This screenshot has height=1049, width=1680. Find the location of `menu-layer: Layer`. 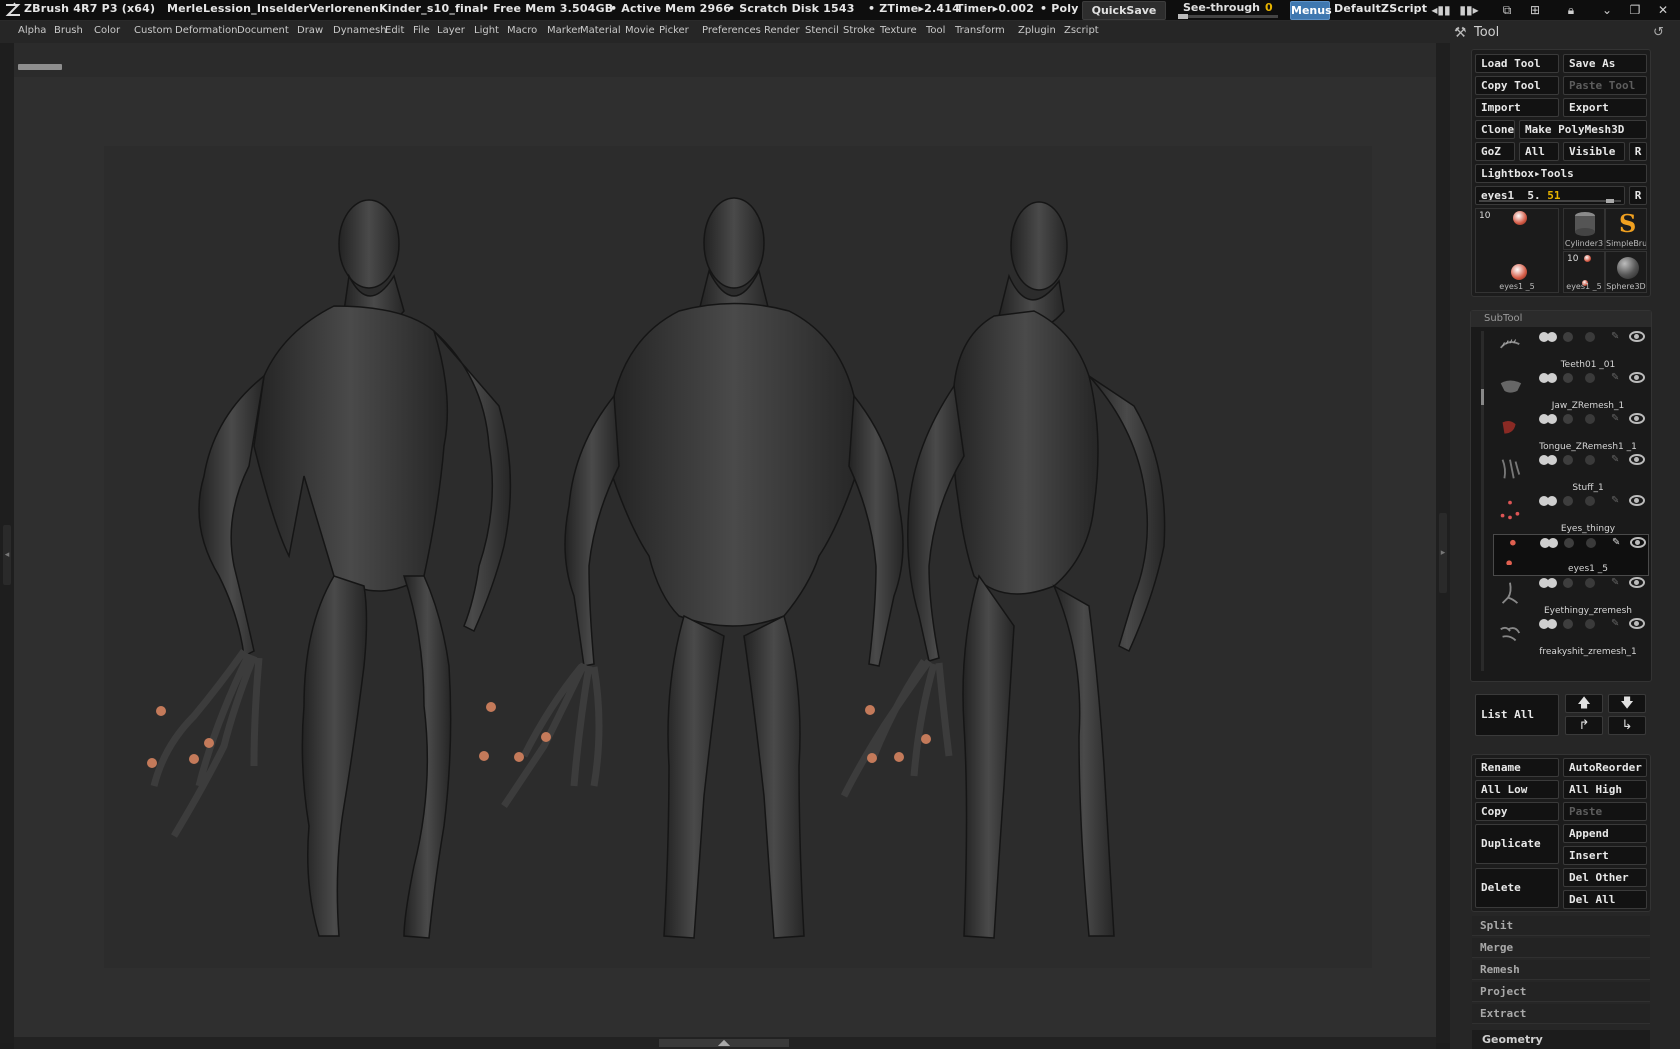

menu-layer: Layer is located at coordinates (451, 30).